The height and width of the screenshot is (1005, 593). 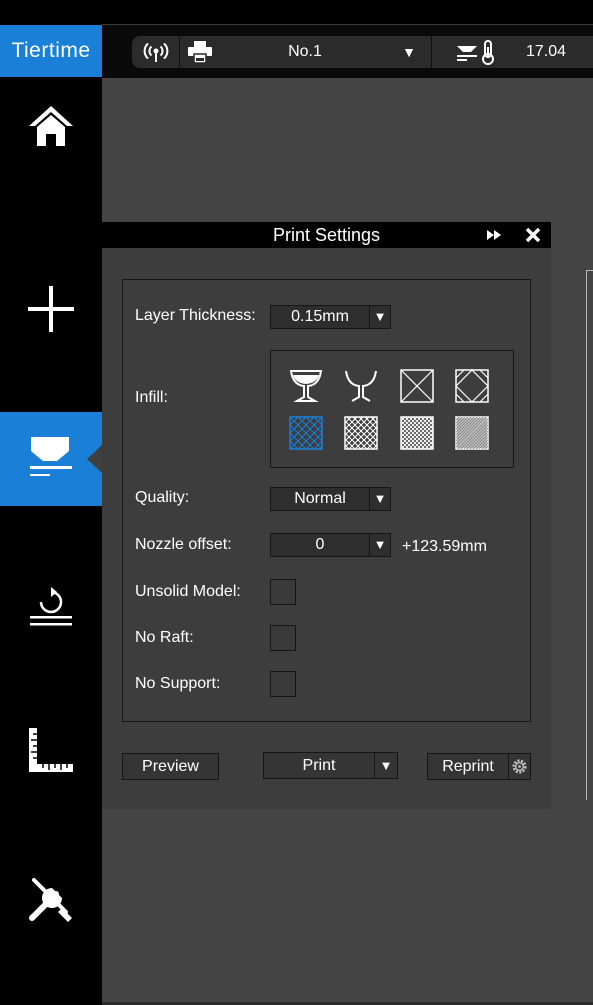 I want to click on sidebar-item-add, so click(x=51, y=311).